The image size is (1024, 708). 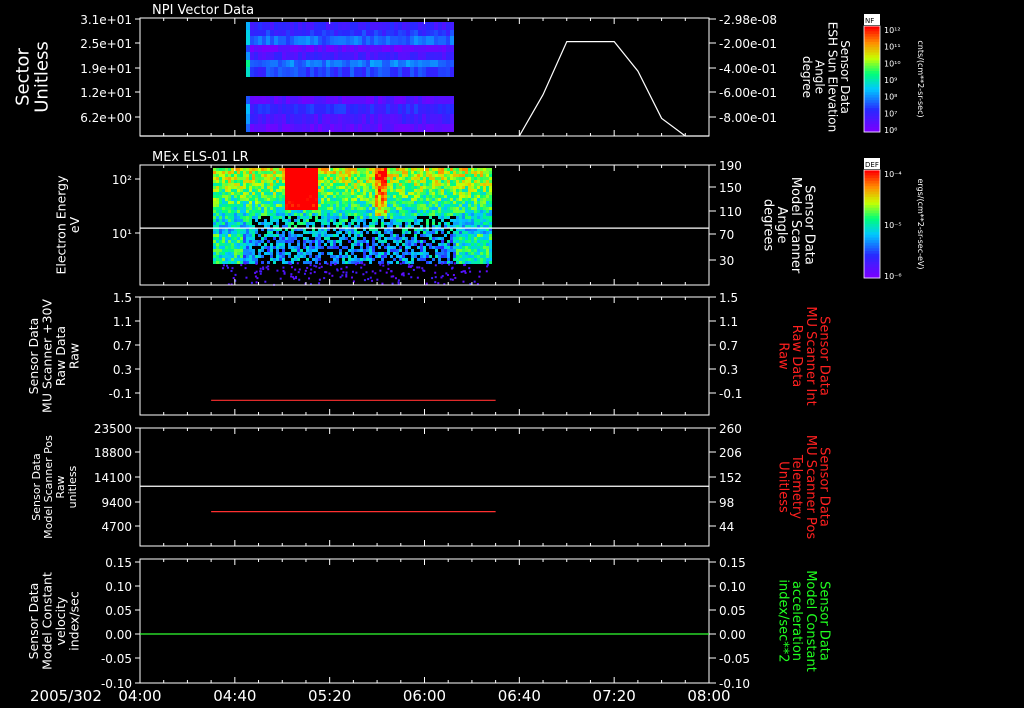 What do you see at coordinates (424, 356) in the screenshot?
I see `panel-frame` at bounding box center [424, 356].